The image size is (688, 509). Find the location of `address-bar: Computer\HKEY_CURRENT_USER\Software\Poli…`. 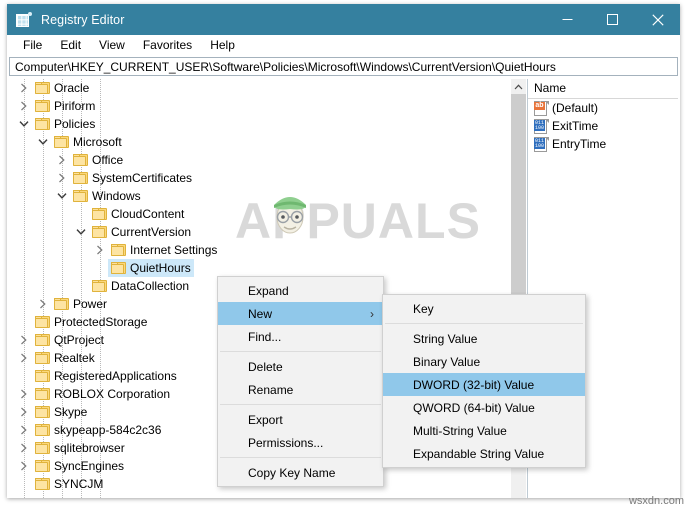

address-bar: Computer\HKEY_CURRENT_USER\Software\Poli… is located at coordinates (343, 66).